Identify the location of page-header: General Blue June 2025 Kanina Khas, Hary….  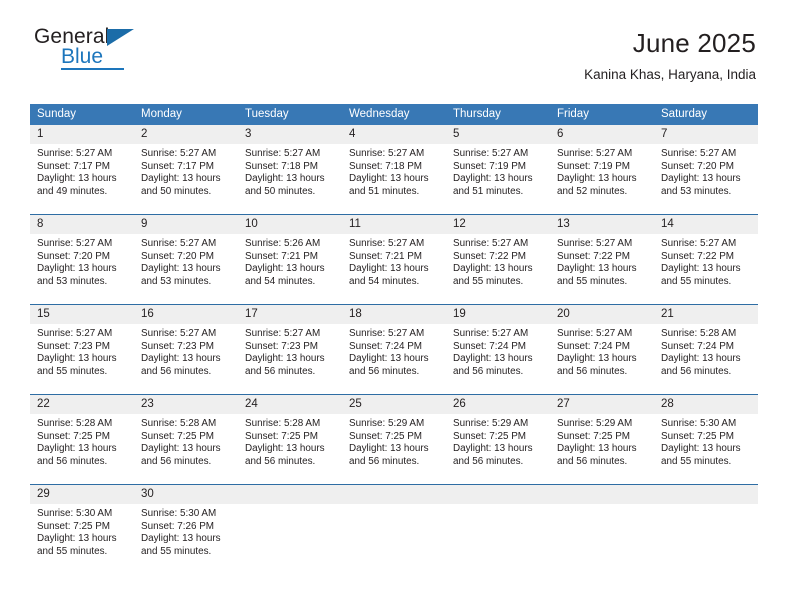
(396, 41).